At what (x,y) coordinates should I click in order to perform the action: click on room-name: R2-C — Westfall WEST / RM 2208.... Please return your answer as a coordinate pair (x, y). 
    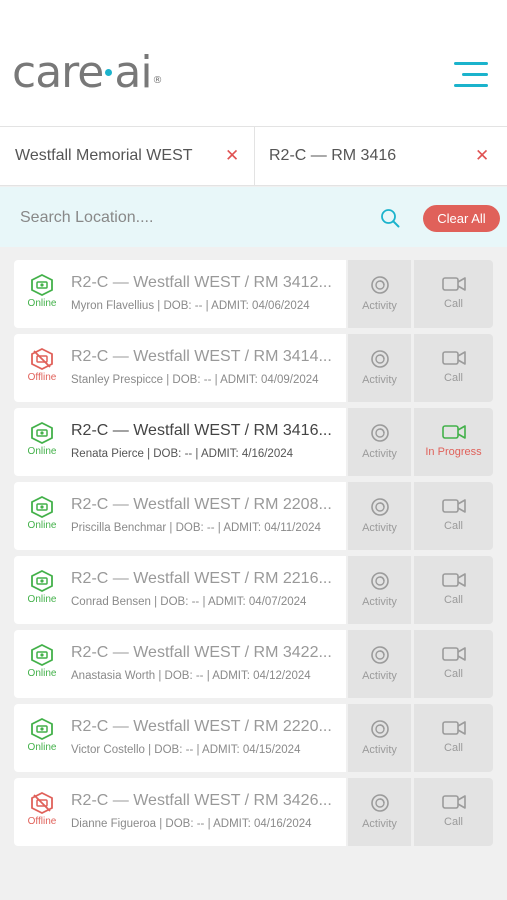
    Looking at the image, I should click on (201, 504).